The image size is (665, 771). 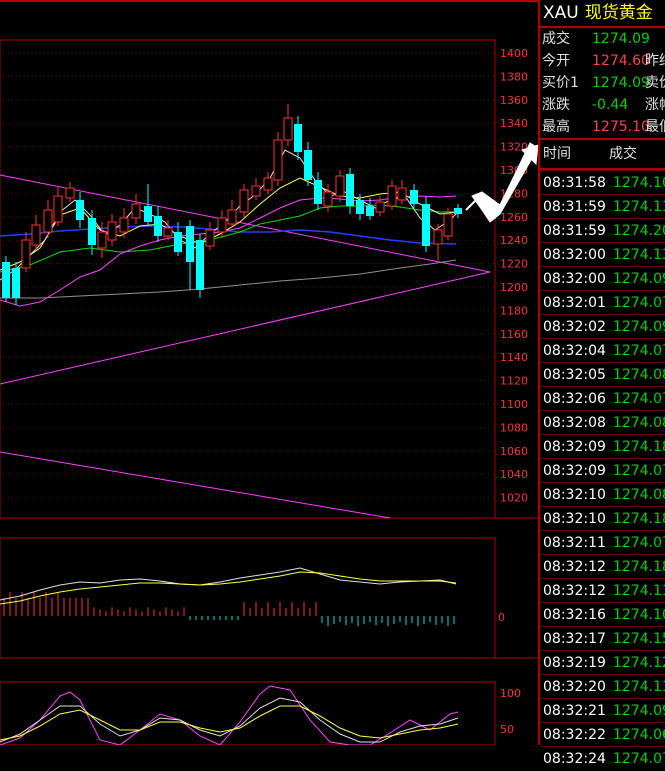 What do you see at coordinates (602, 182) in the screenshot?
I see `tick-row: 08:31:58 1274.10` at bounding box center [602, 182].